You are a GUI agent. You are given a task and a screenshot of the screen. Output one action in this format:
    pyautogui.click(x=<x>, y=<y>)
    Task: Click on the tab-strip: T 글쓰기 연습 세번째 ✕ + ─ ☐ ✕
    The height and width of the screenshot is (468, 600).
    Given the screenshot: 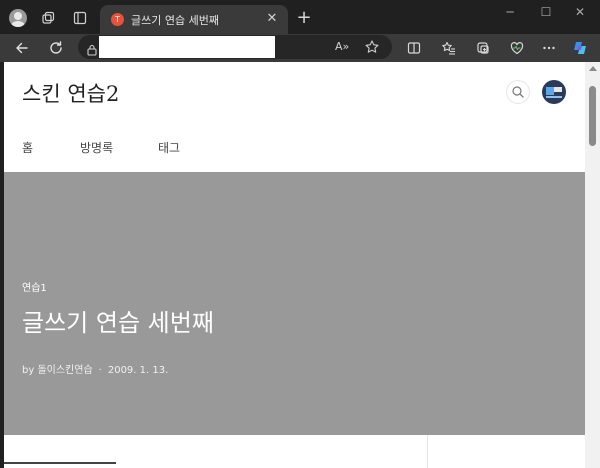 What is the action you would take?
    pyautogui.click(x=300, y=17)
    